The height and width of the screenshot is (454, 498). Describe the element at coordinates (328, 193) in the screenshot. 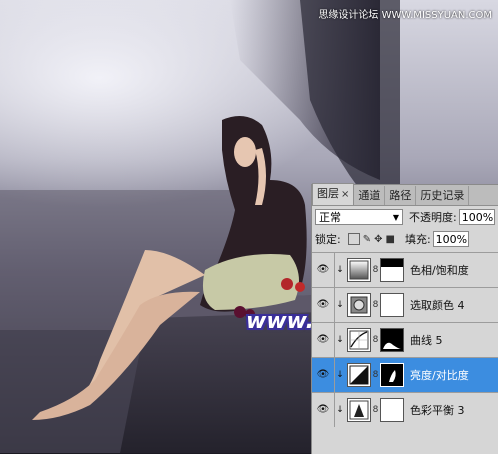

I see `tab-layers-label: 图层` at that location.